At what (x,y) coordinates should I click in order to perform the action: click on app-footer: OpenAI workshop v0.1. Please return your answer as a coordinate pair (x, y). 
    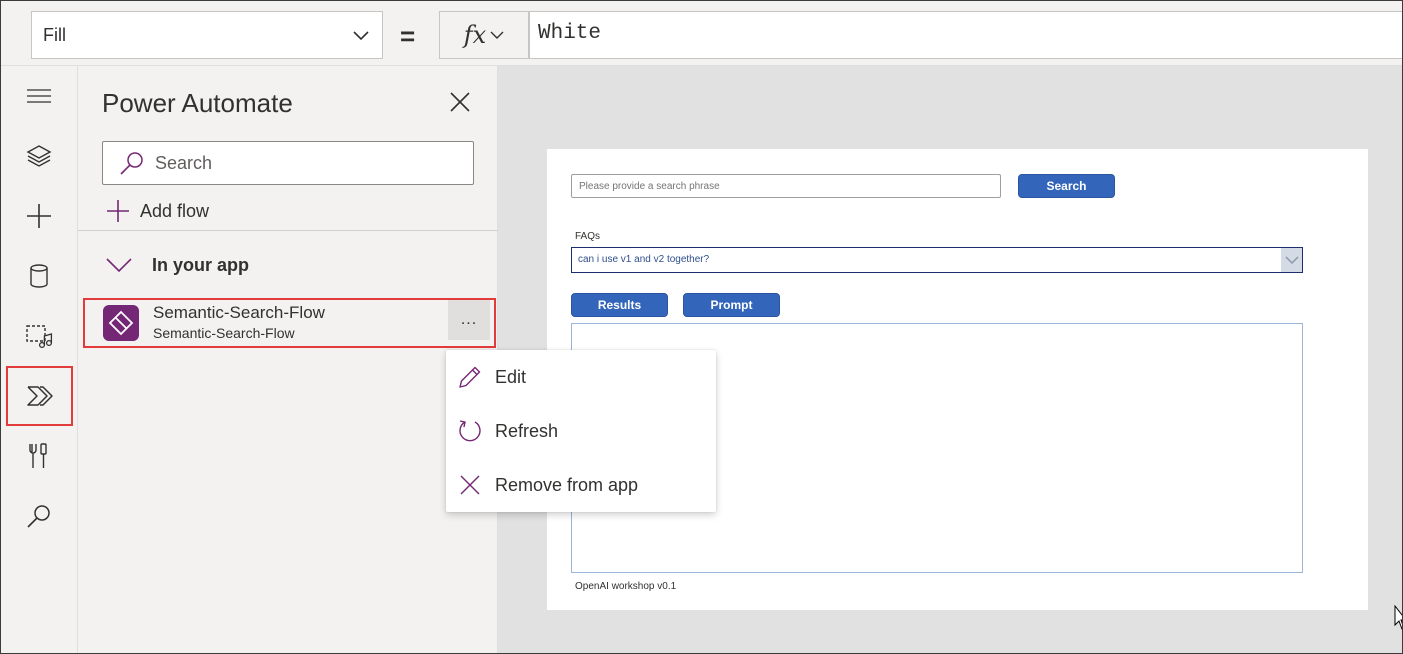
    Looking at the image, I should click on (626, 586).